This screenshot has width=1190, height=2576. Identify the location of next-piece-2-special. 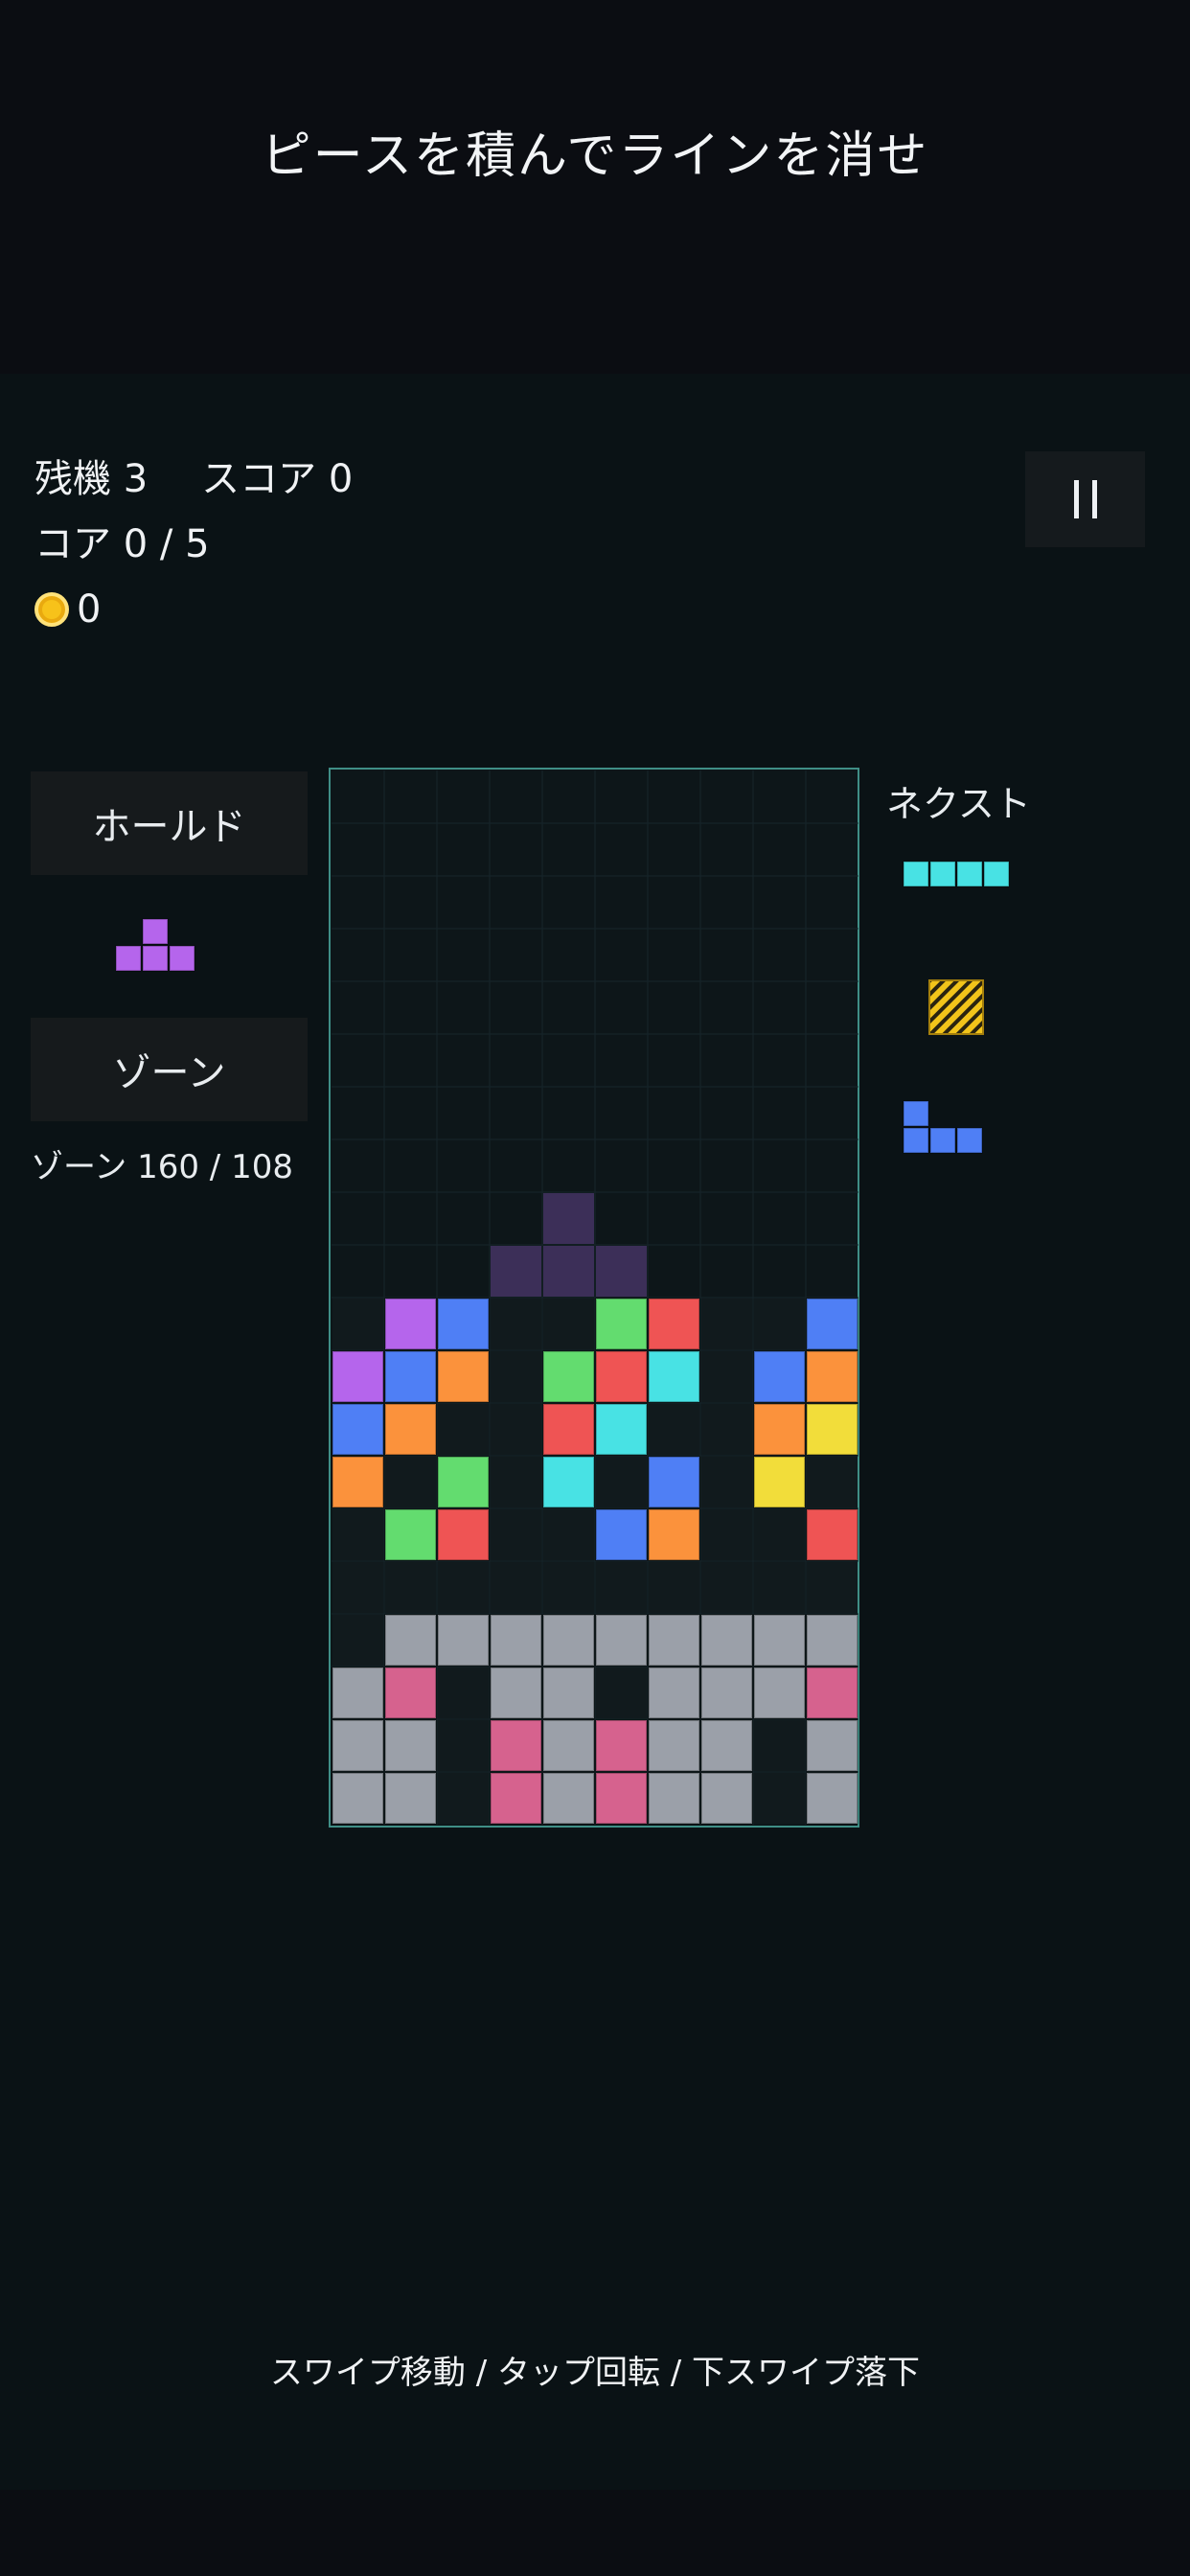
(956, 1007).